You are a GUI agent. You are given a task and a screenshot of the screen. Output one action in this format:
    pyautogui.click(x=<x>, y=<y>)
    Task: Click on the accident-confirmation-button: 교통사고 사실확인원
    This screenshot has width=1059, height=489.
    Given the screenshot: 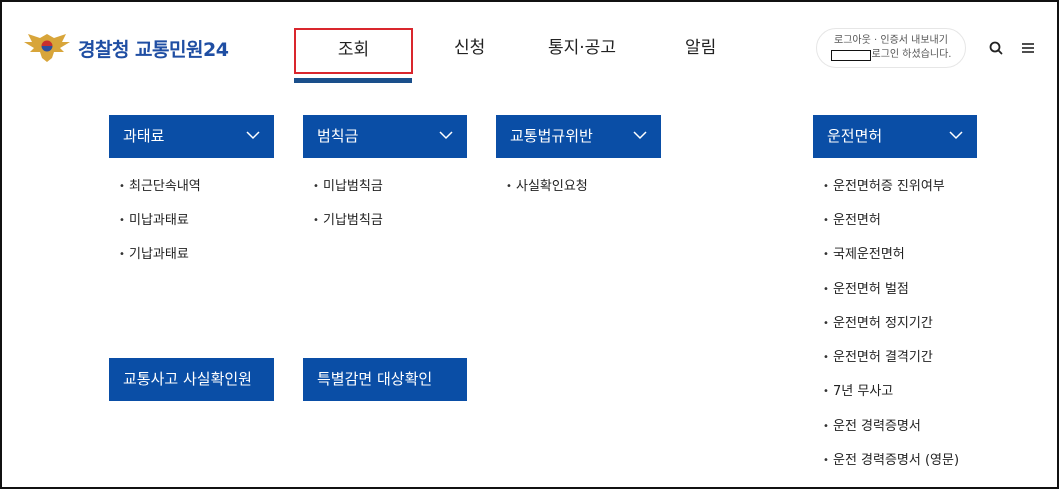 What is the action you would take?
    pyautogui.click(x=191, y=379)
    